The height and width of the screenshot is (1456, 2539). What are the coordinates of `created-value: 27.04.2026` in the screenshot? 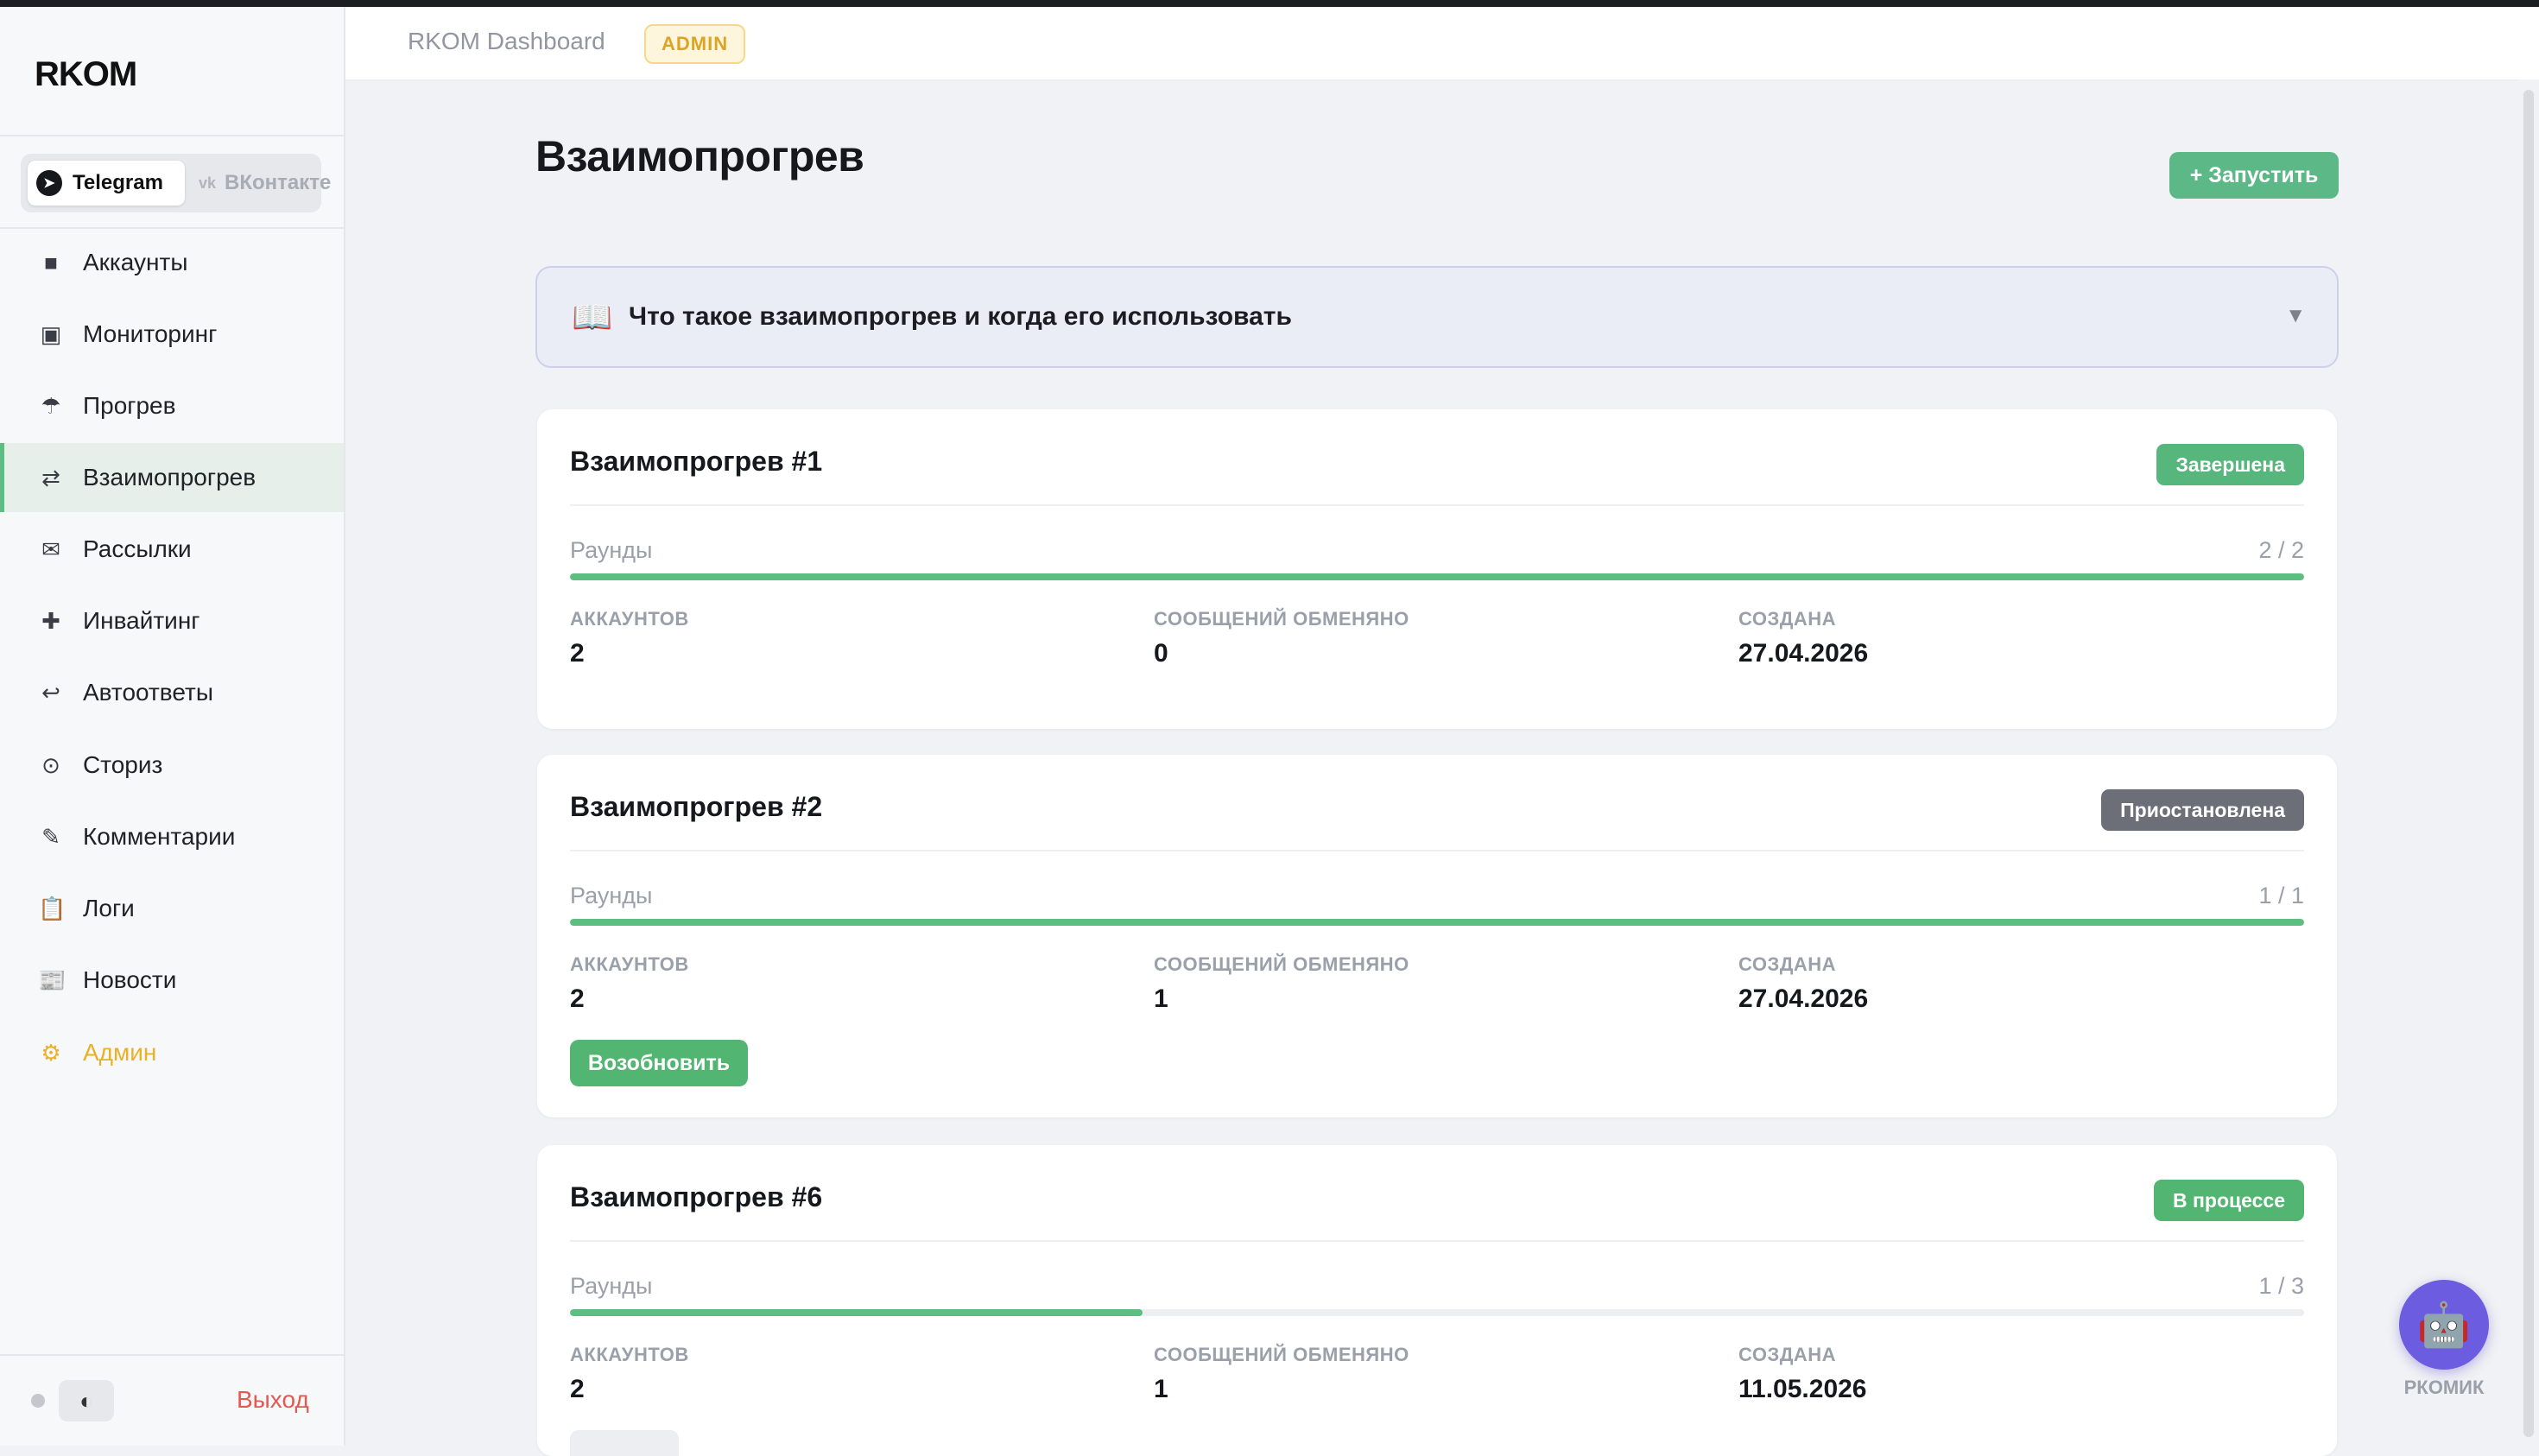 It's located at (1803, 653).